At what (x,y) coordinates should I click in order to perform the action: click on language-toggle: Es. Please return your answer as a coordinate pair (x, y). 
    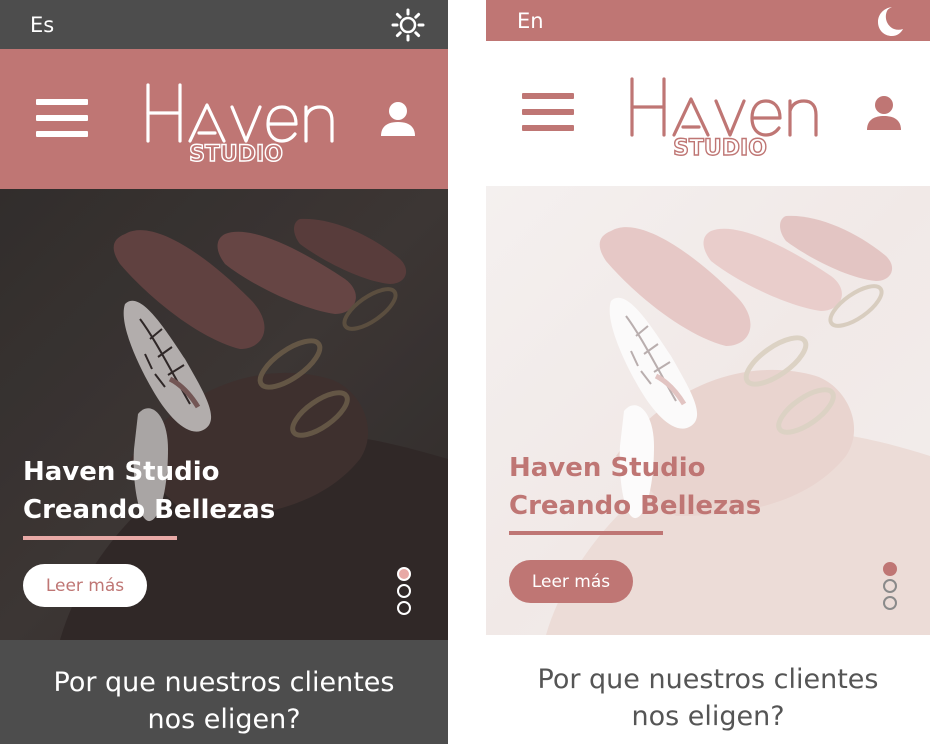
    Looking at the image, I should click on (42, 25).